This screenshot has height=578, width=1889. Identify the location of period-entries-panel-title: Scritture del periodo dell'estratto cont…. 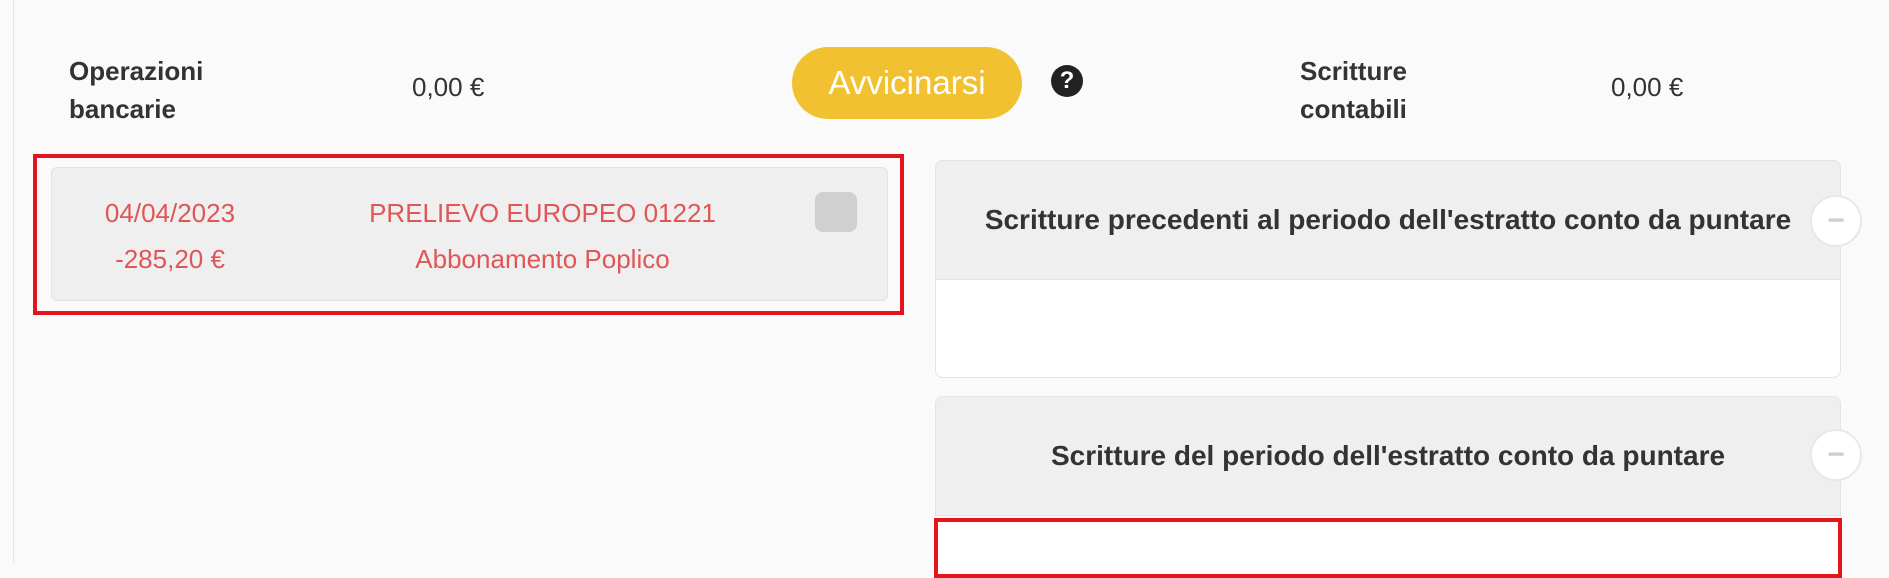
(1388, 455).